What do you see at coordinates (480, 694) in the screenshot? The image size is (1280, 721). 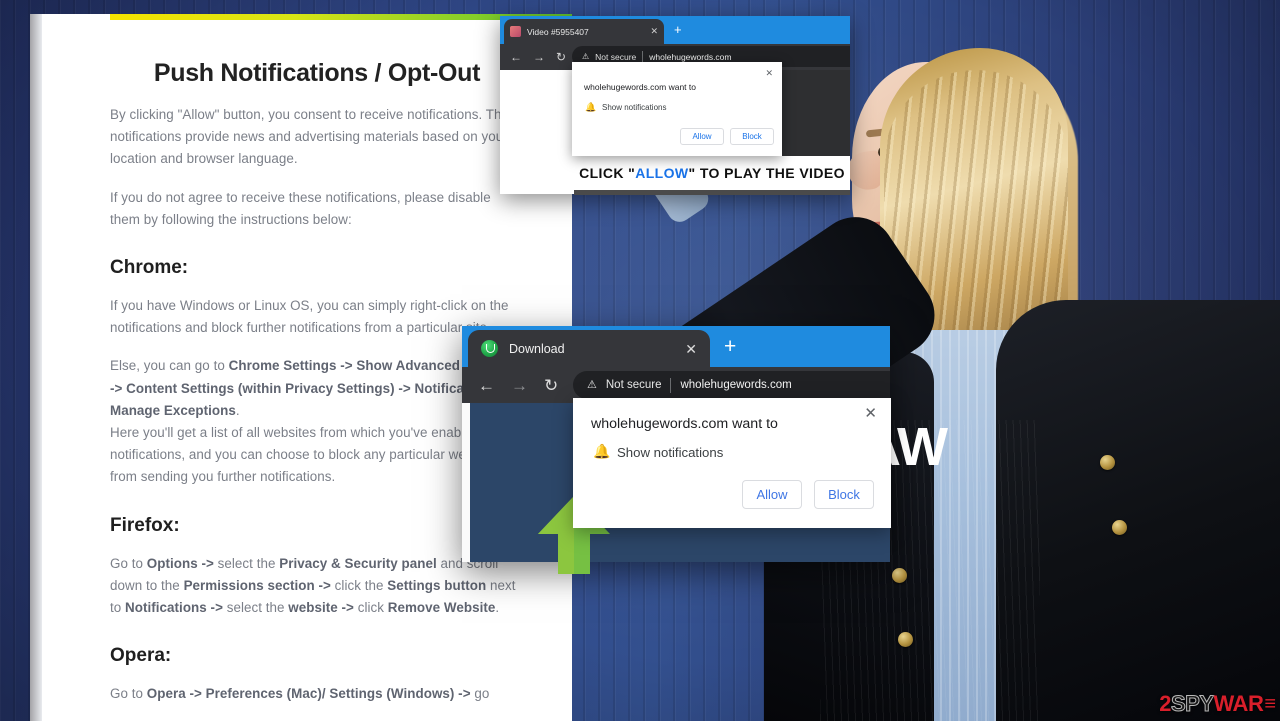 I see `op-t2: go` at bounding box center [480, 694].